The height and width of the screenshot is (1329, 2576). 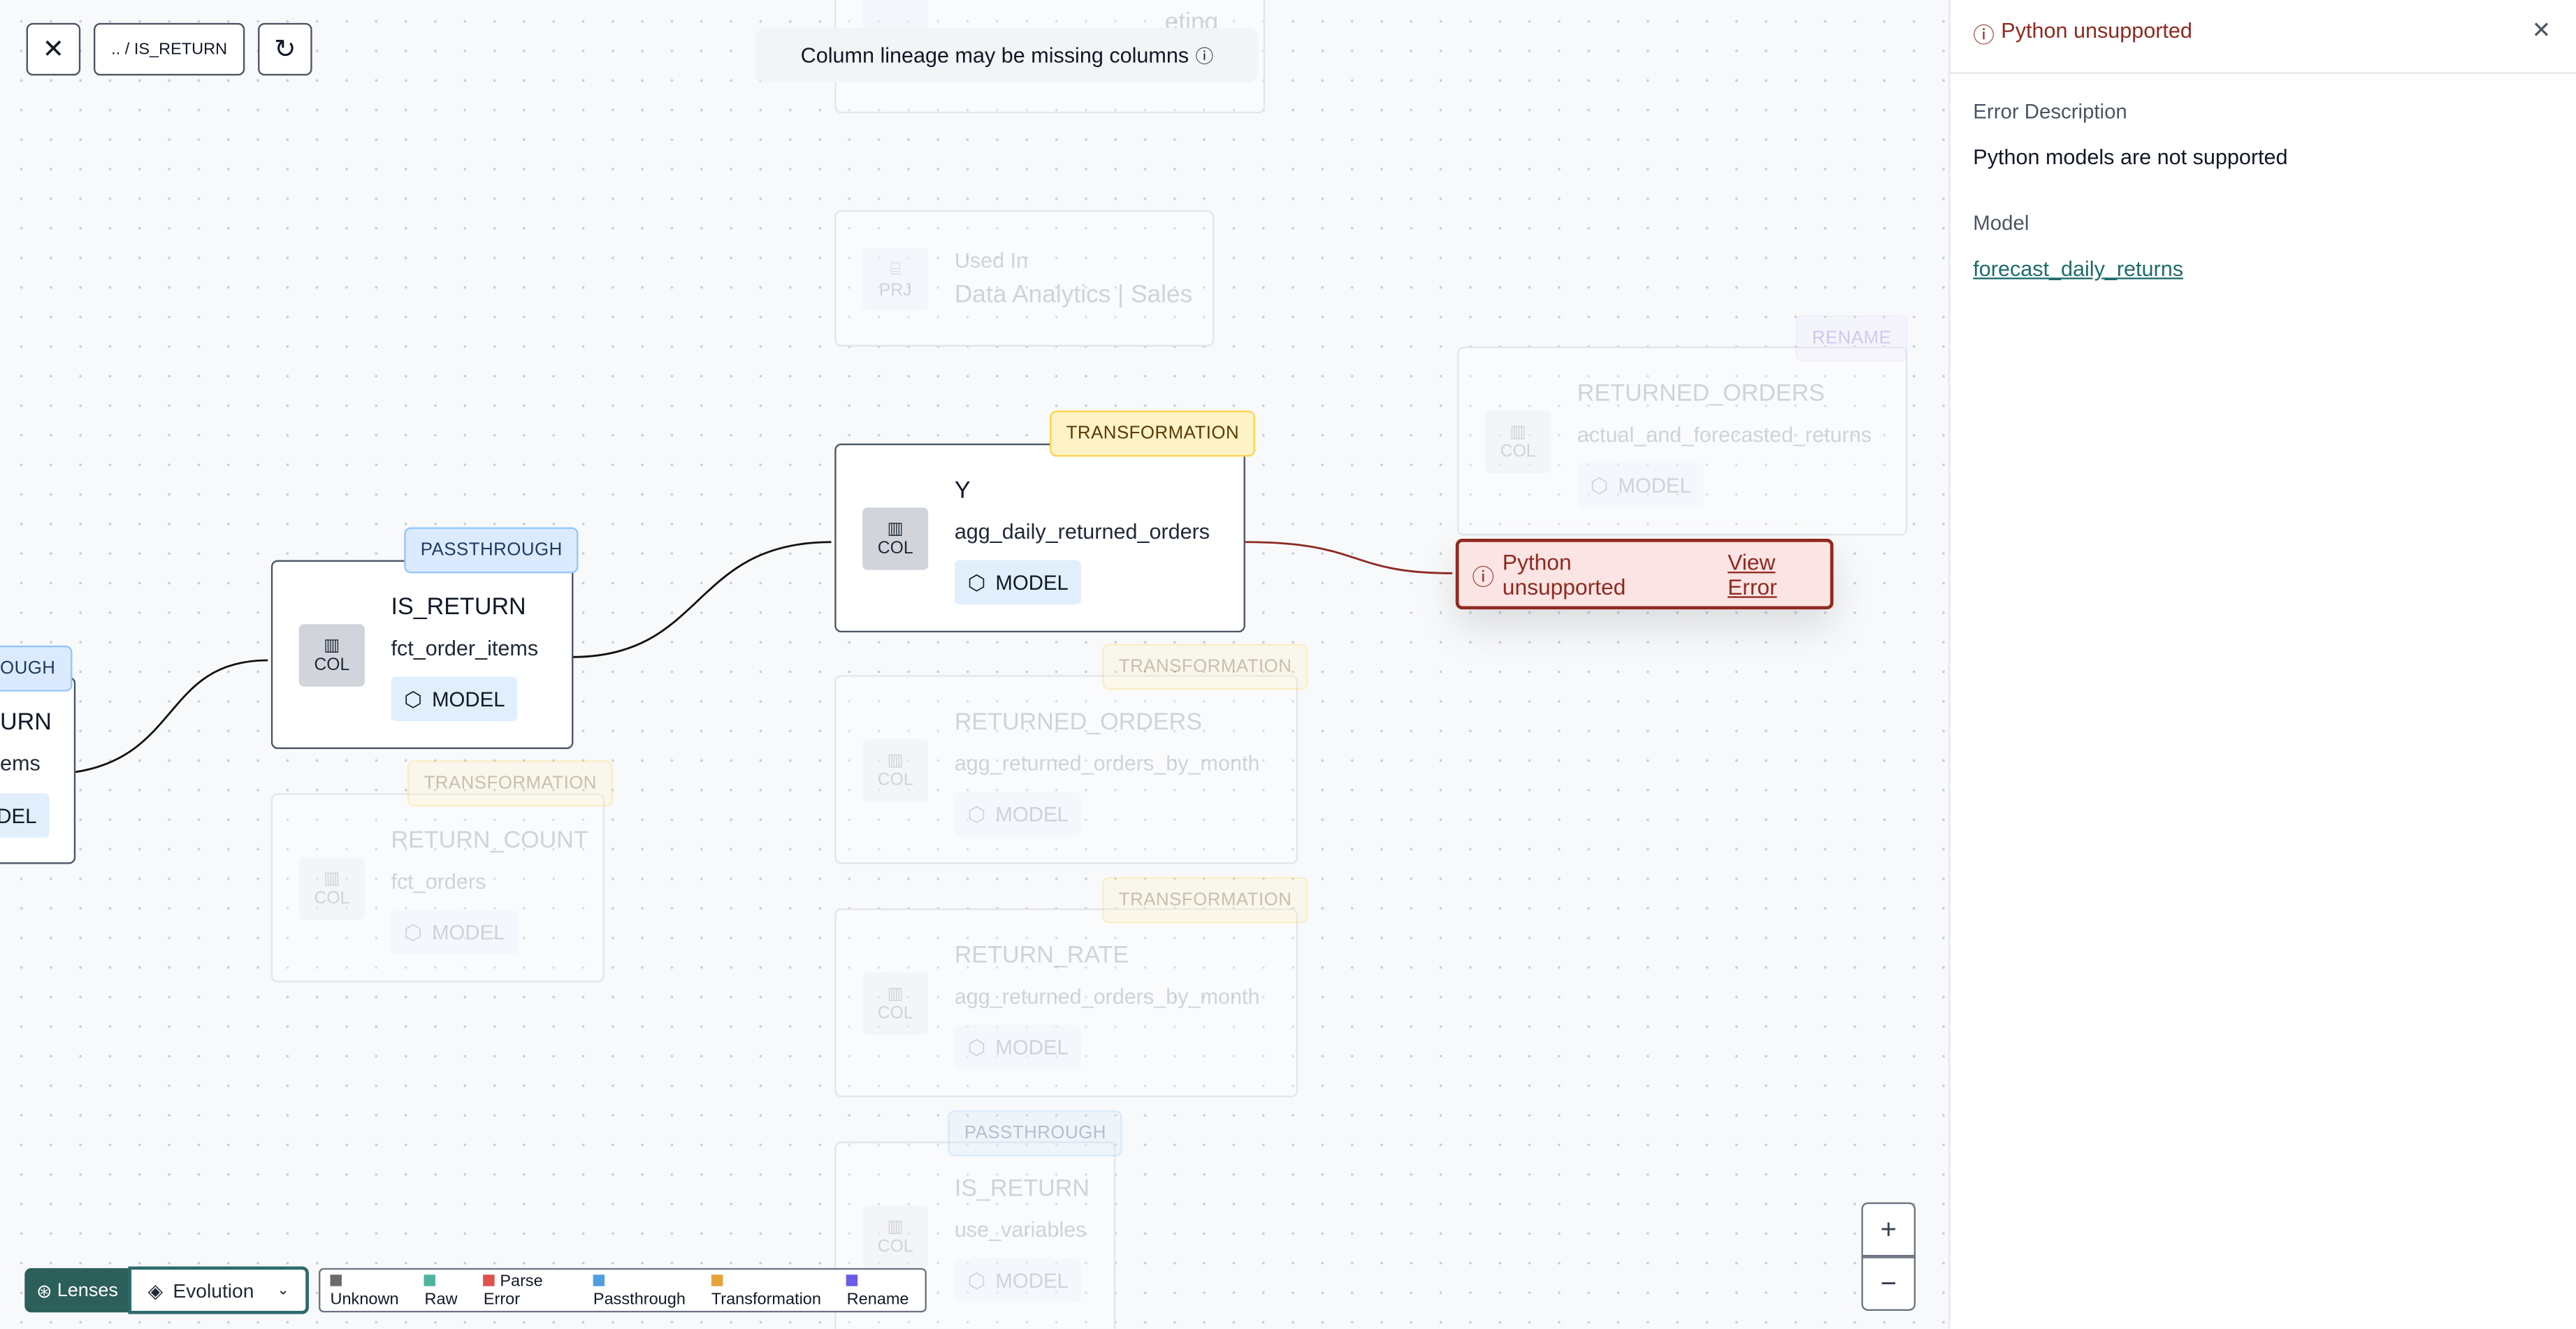 I want to click on legend-item: Parse Error, so click(x=513, y=1290).